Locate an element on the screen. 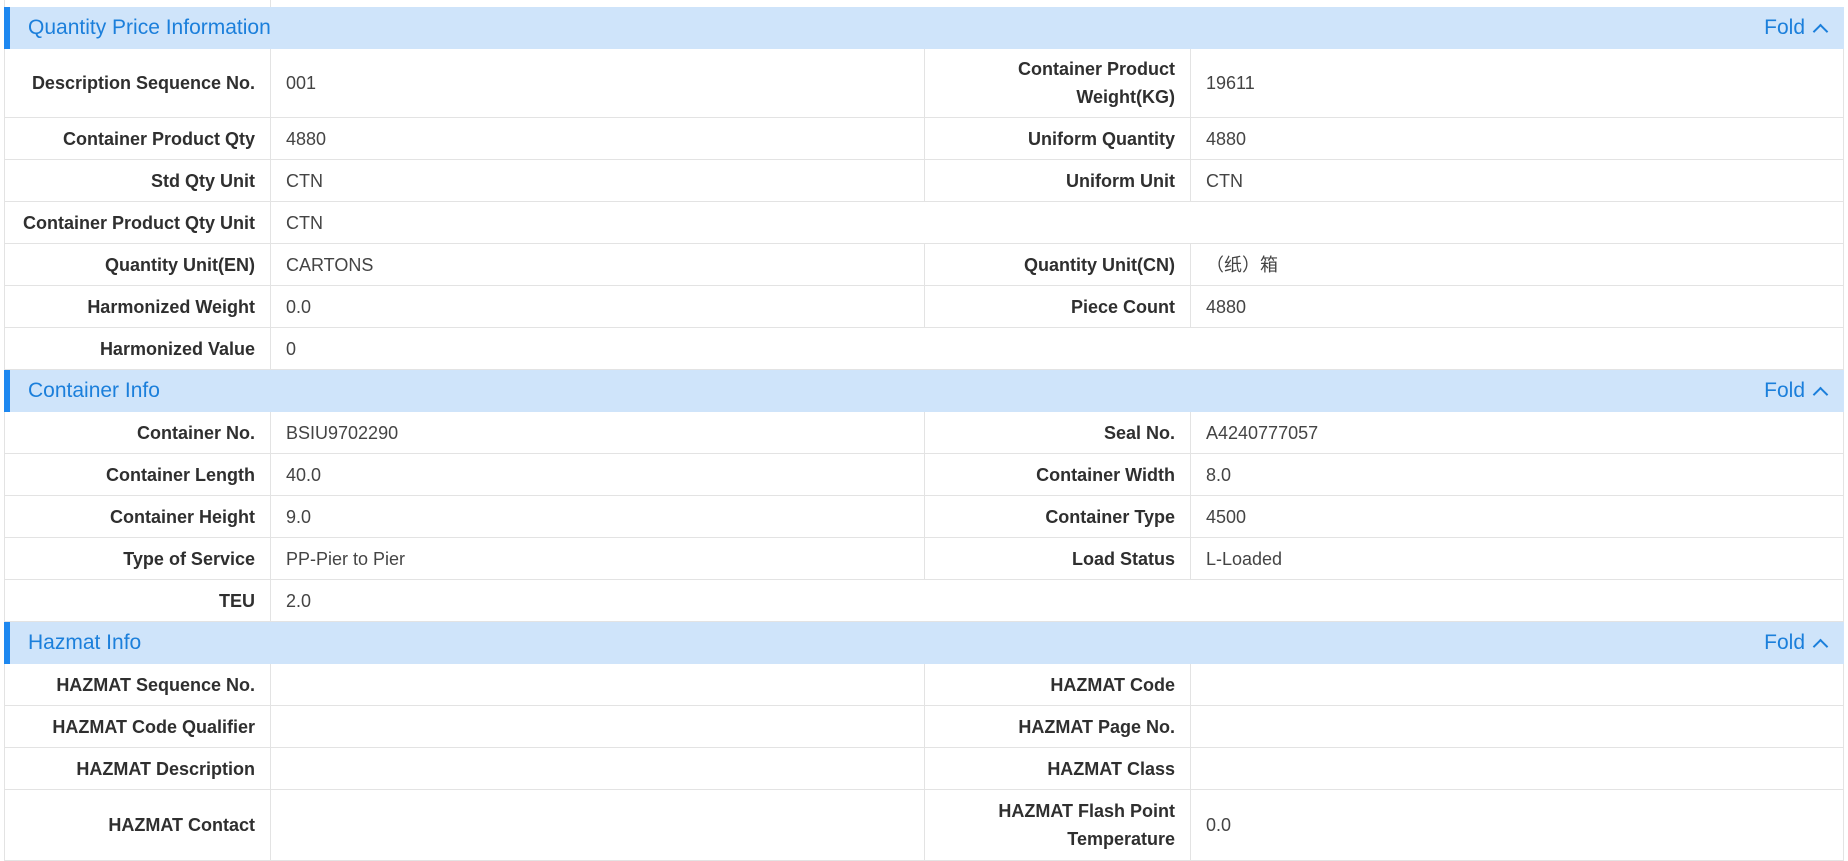 This screenshot has height=861, width=1848. field-label: HAZMAT Page No. is located at coordinates (1058, 726).